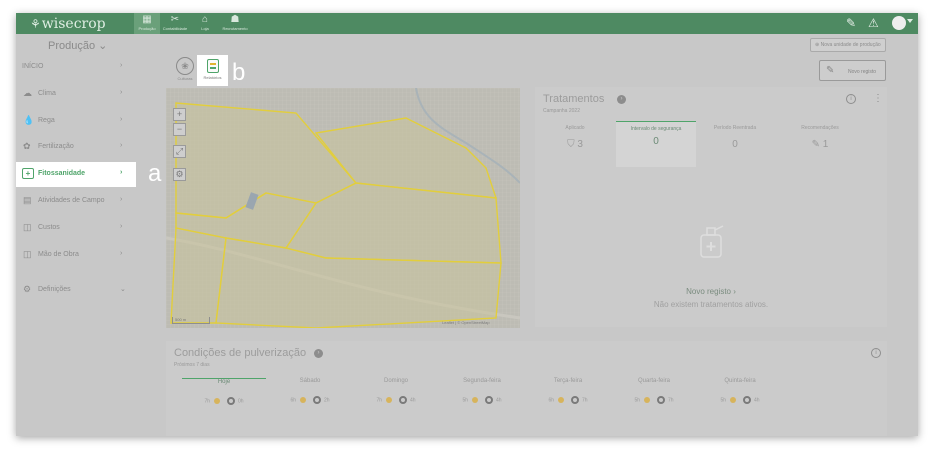 The height and width of the screenshot is (452, 930). What do you see at coordinates (212, 77) in the screenshot?
I see `relatorios-label: Relatórios` at bounding box center [212, 77].